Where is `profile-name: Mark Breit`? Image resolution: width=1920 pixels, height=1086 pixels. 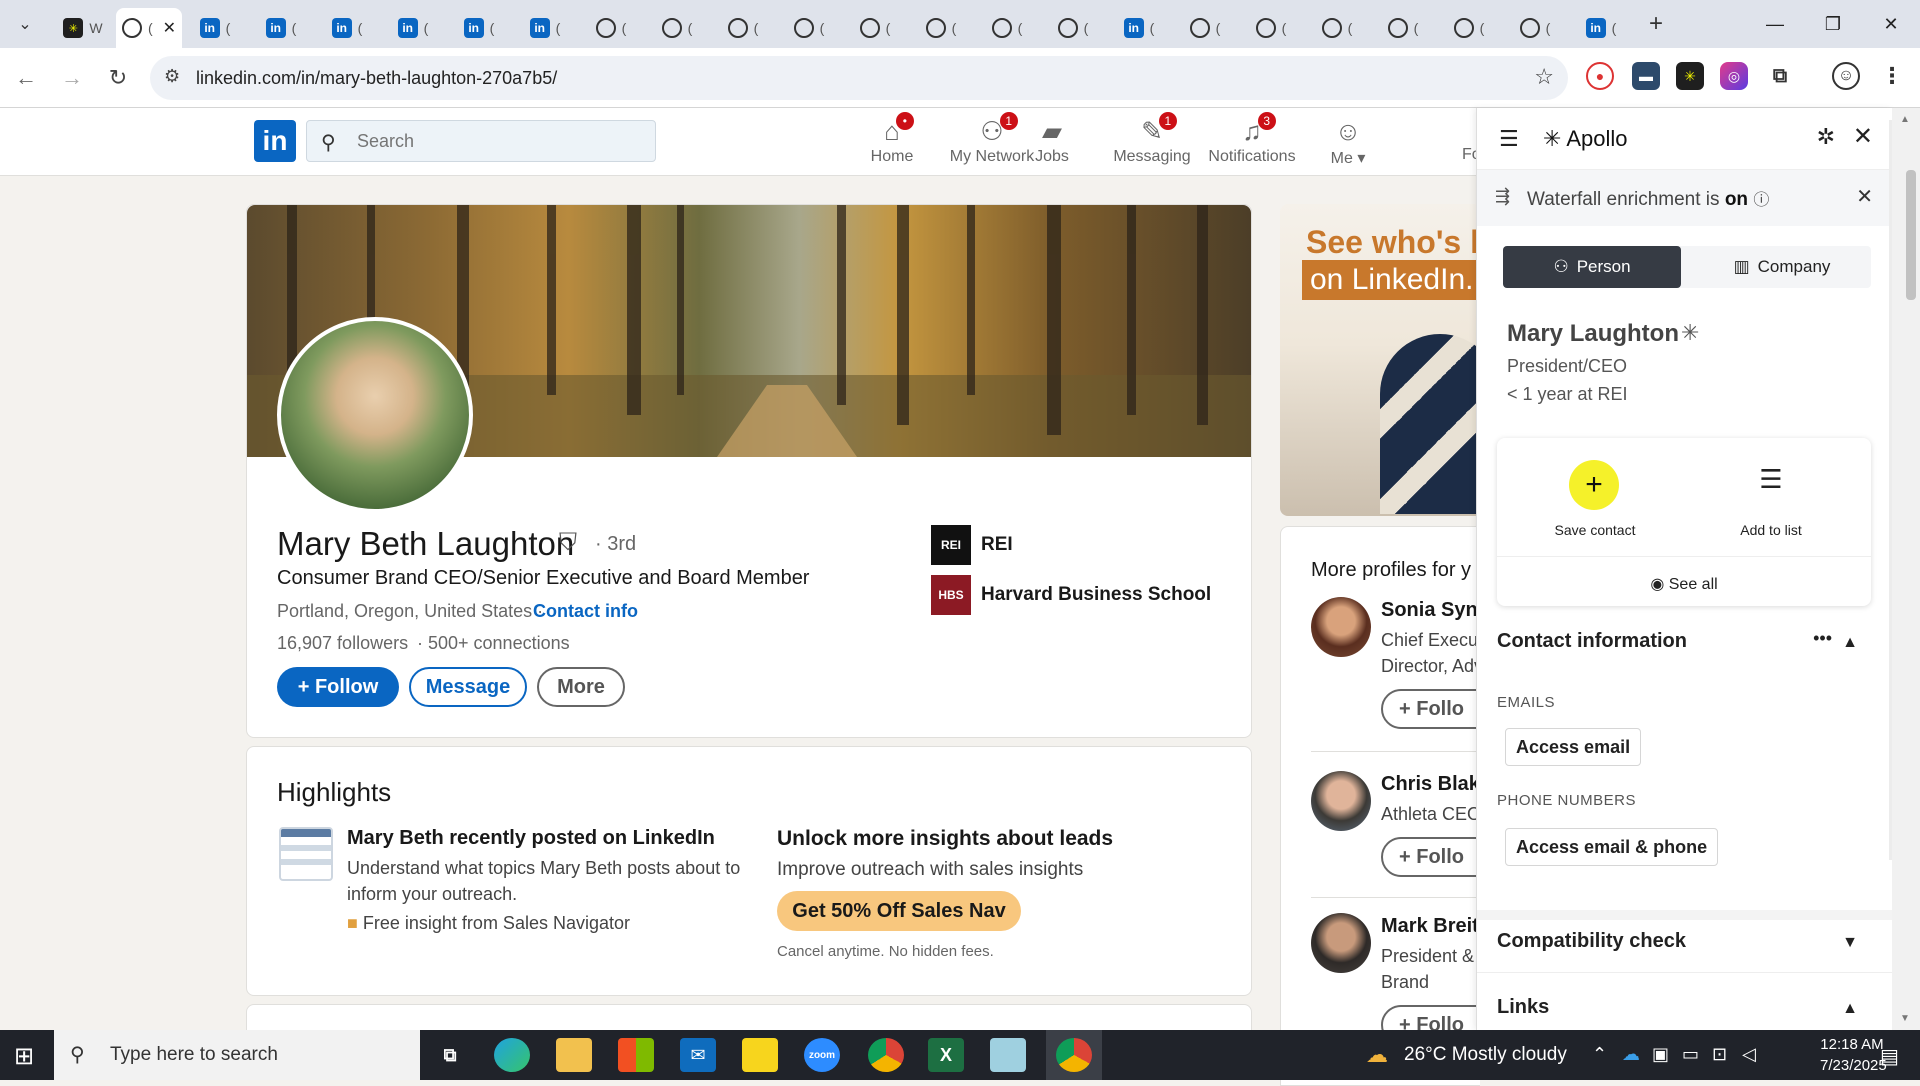 profile-name: Mark Breit is located at coordinates (1430, 926).